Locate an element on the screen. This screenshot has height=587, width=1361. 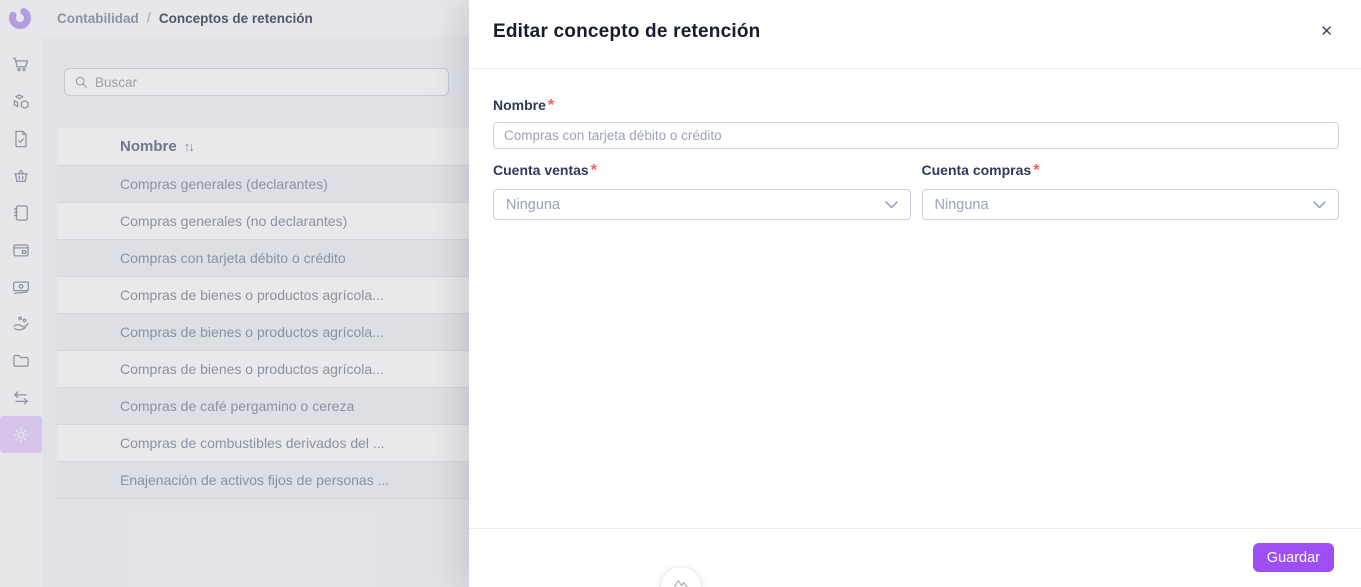
field-label-nombre: Nombre is located at coordinates (519, 105).